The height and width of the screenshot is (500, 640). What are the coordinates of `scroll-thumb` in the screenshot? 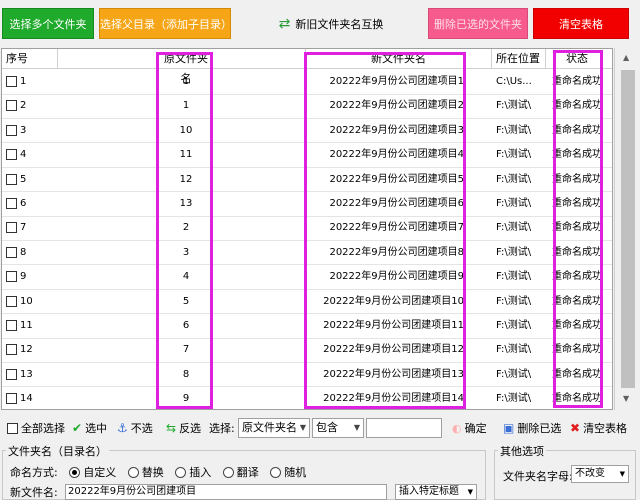 It's located at (628, 229).